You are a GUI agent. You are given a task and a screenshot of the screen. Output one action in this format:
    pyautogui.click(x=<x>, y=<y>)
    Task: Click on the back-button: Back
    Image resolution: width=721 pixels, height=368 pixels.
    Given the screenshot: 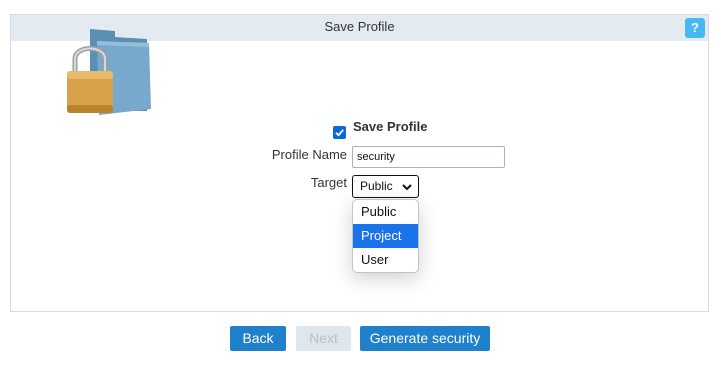 What is the action you would take?
    pyautogui.click(x=258, y=338)
    